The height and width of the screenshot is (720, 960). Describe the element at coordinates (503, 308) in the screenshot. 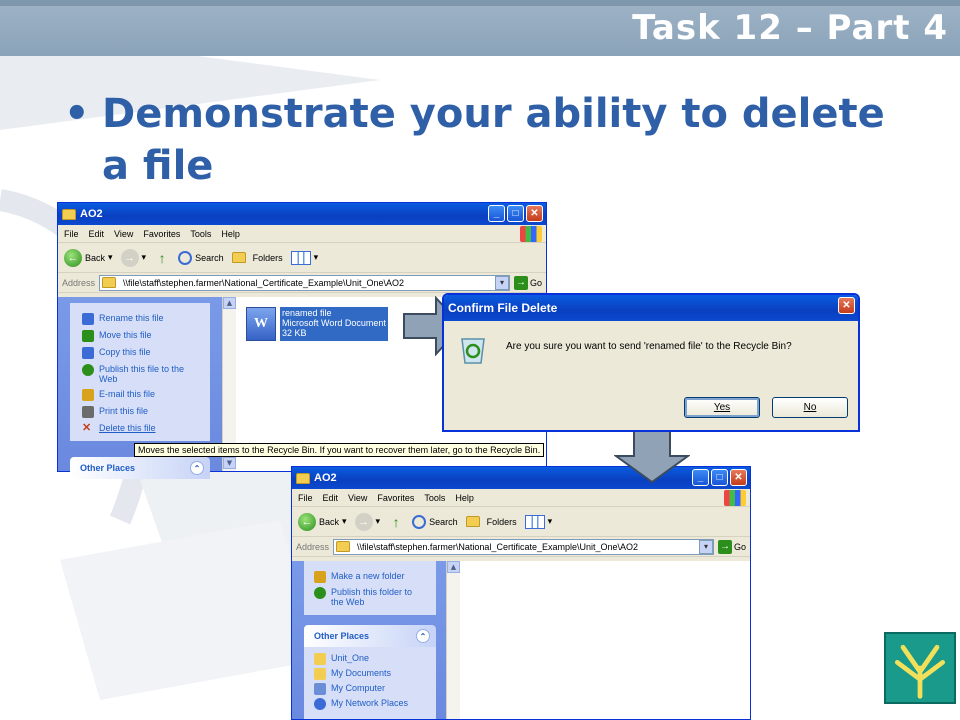

I see `dialog-title: Confirm File Delete` at that location.